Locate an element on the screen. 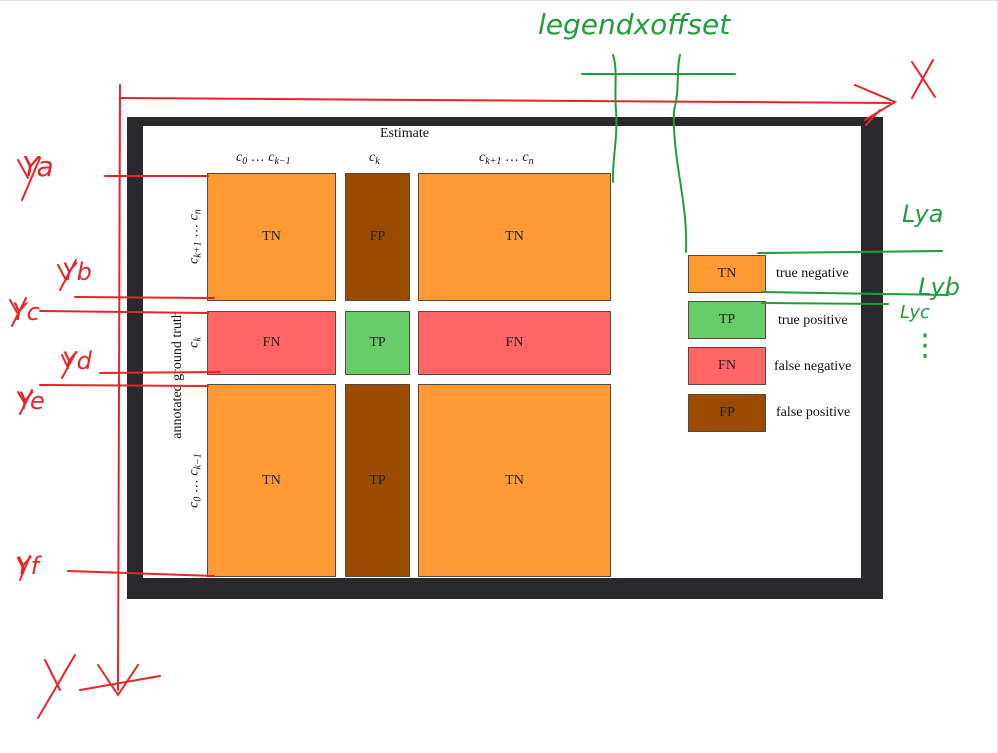  lya-label: Lya is located at coordinates (923, 214).